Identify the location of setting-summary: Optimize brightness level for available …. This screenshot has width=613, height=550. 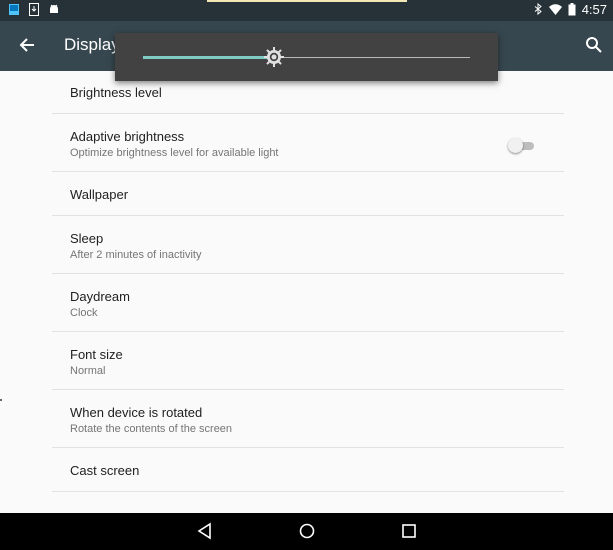
(174, 153).